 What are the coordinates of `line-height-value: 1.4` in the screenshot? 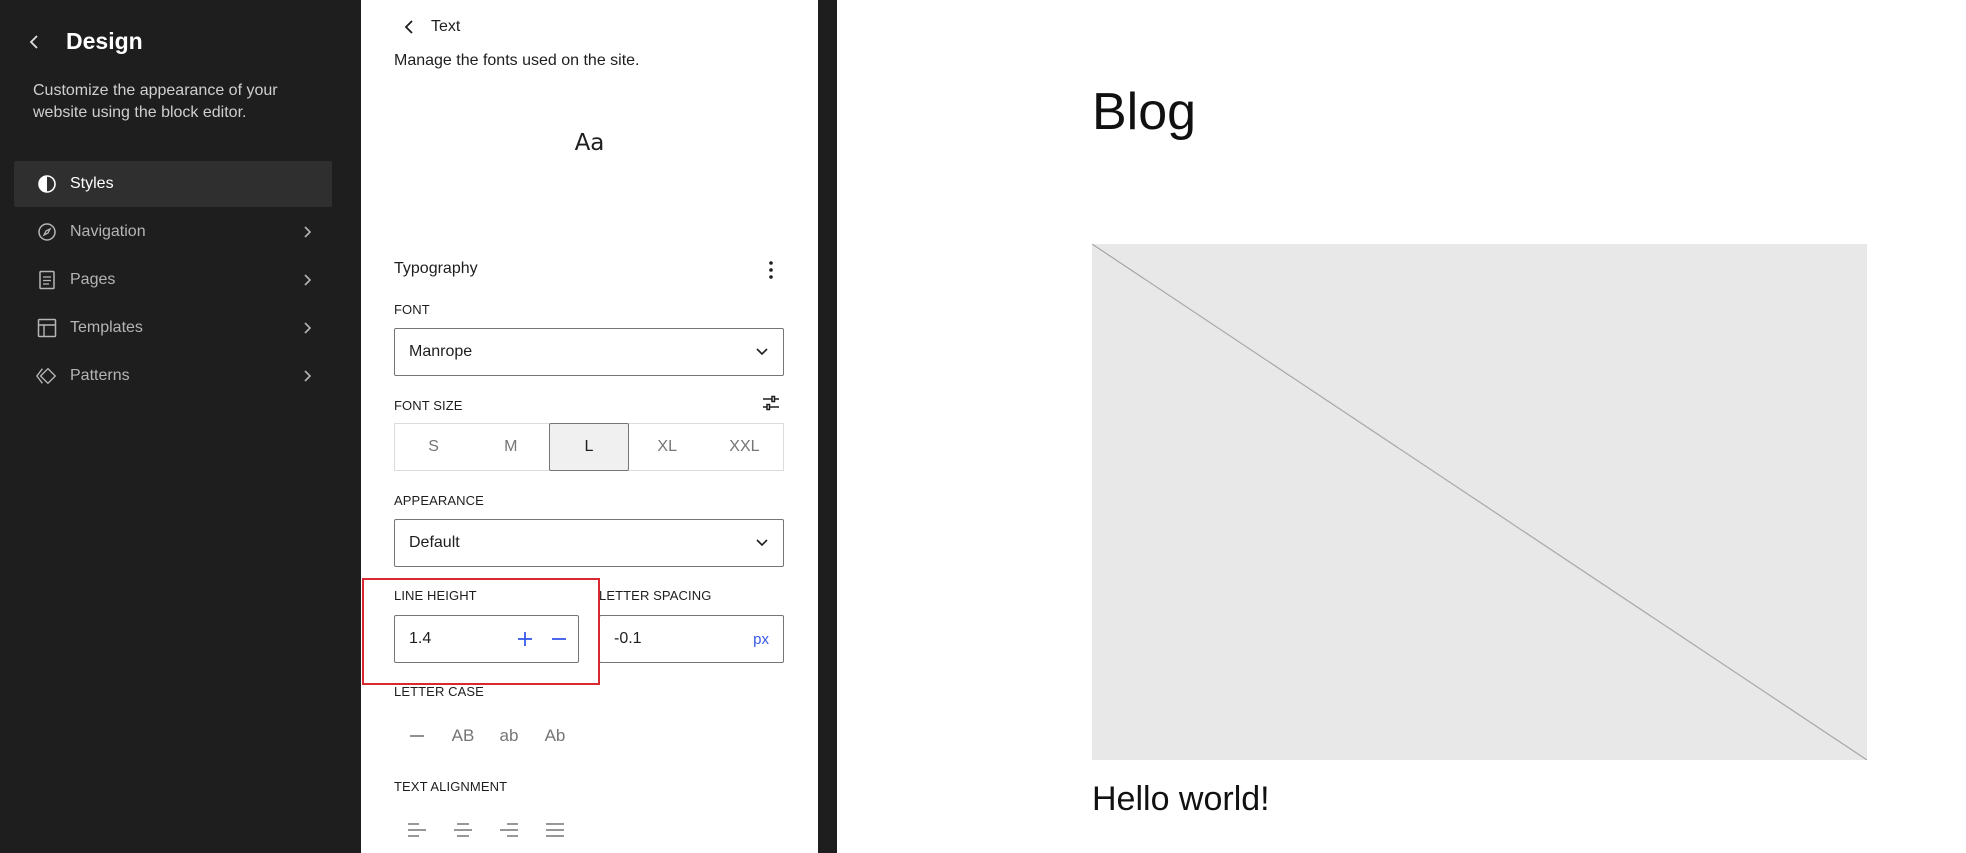 It's located at (420, 638).